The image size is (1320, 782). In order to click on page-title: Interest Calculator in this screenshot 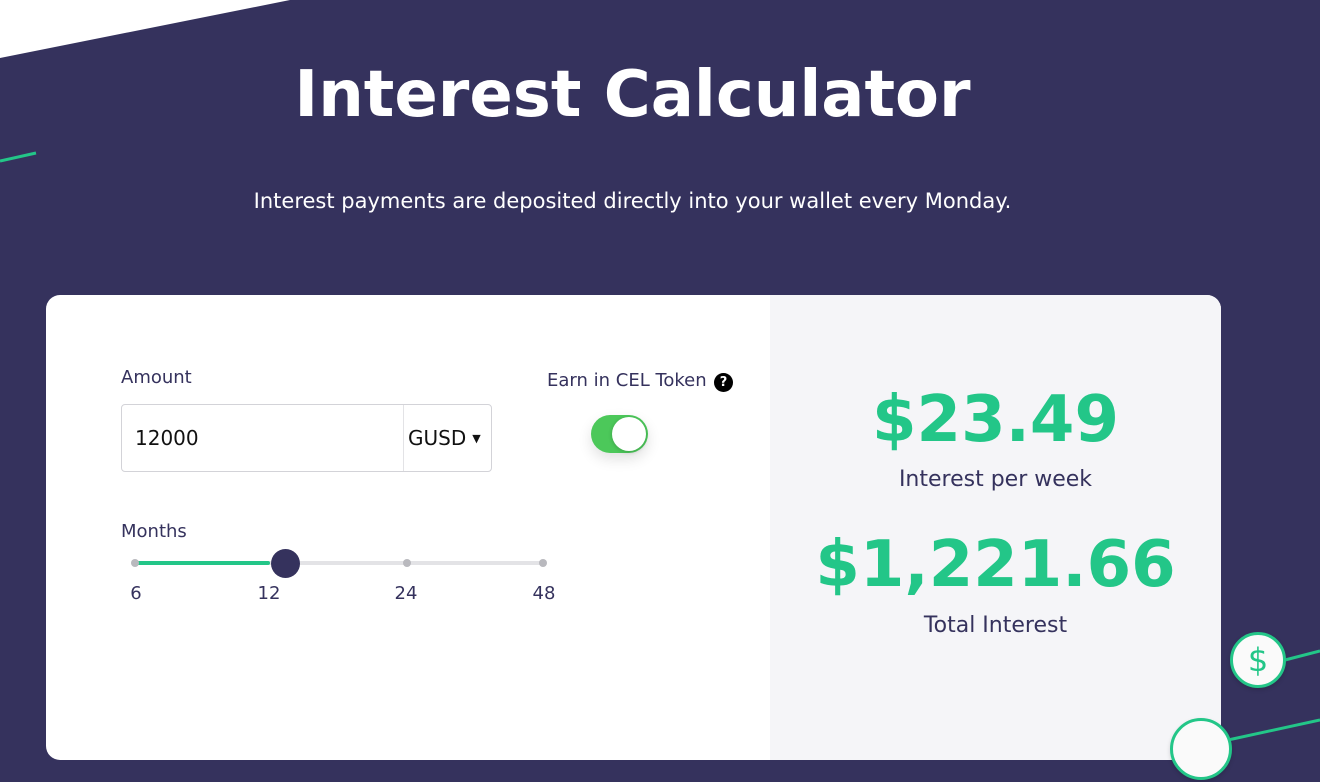, I will do `click(632, 95)`.